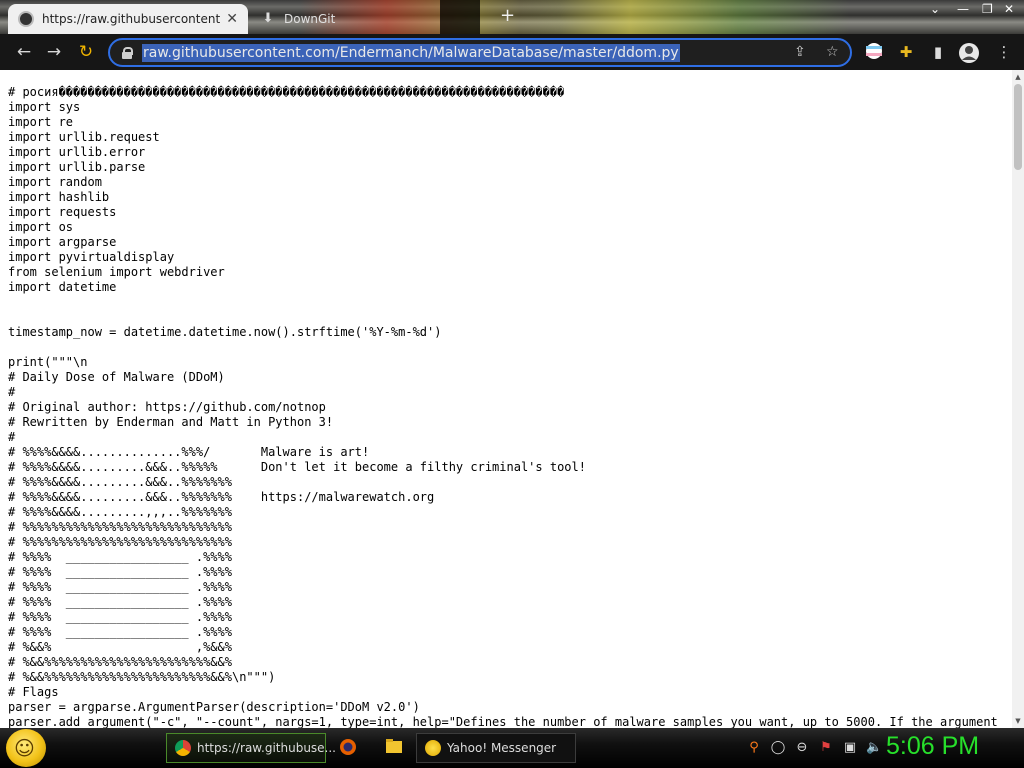 This screenshot has height=768, width=1024. Describe the element at coordinates (131, 19) in the screenshot. I see `tab-title: https://raw.githubusercontent.com` at that location.